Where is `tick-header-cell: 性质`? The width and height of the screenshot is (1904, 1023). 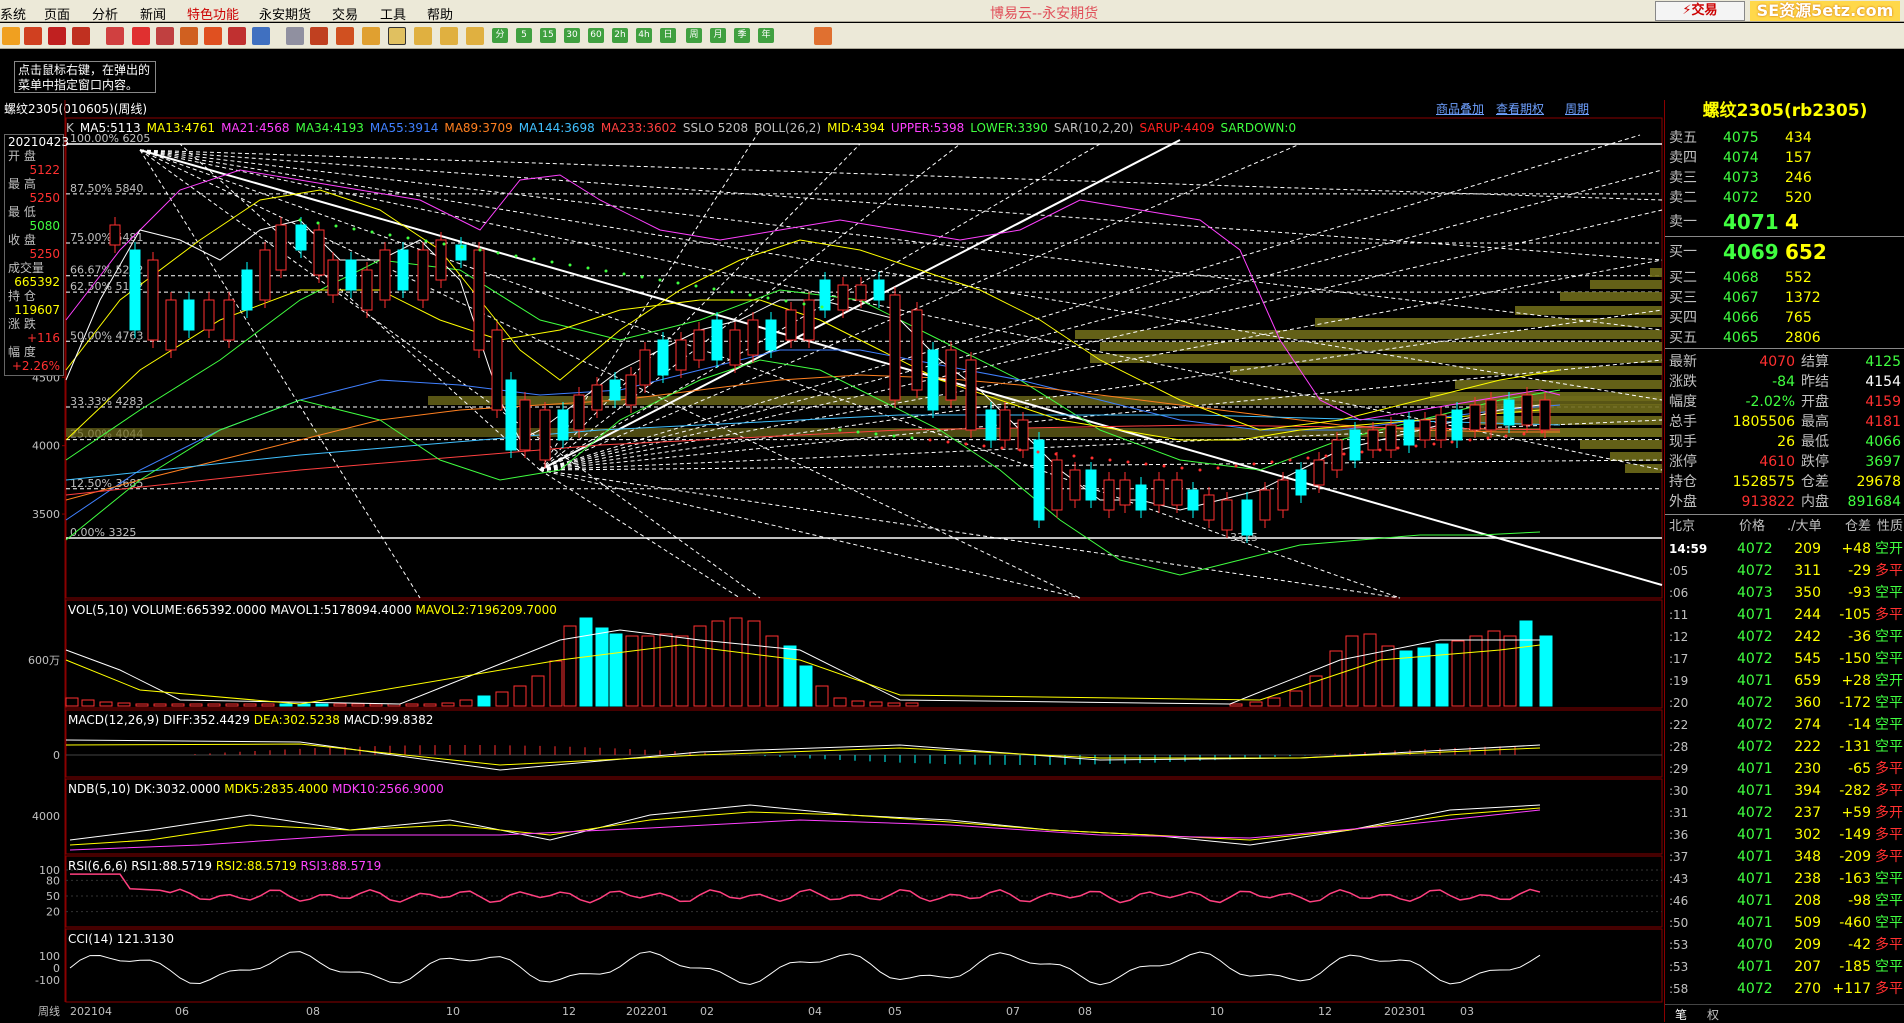 tick-header-cell: 性质 is located at coordinates (1890, 526).